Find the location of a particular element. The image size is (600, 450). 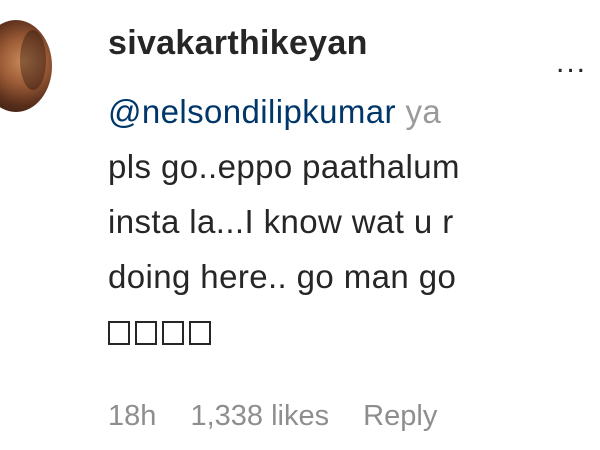

comment-line-1: @nelsondilipkumar ya is located at coordinates (353, 111).